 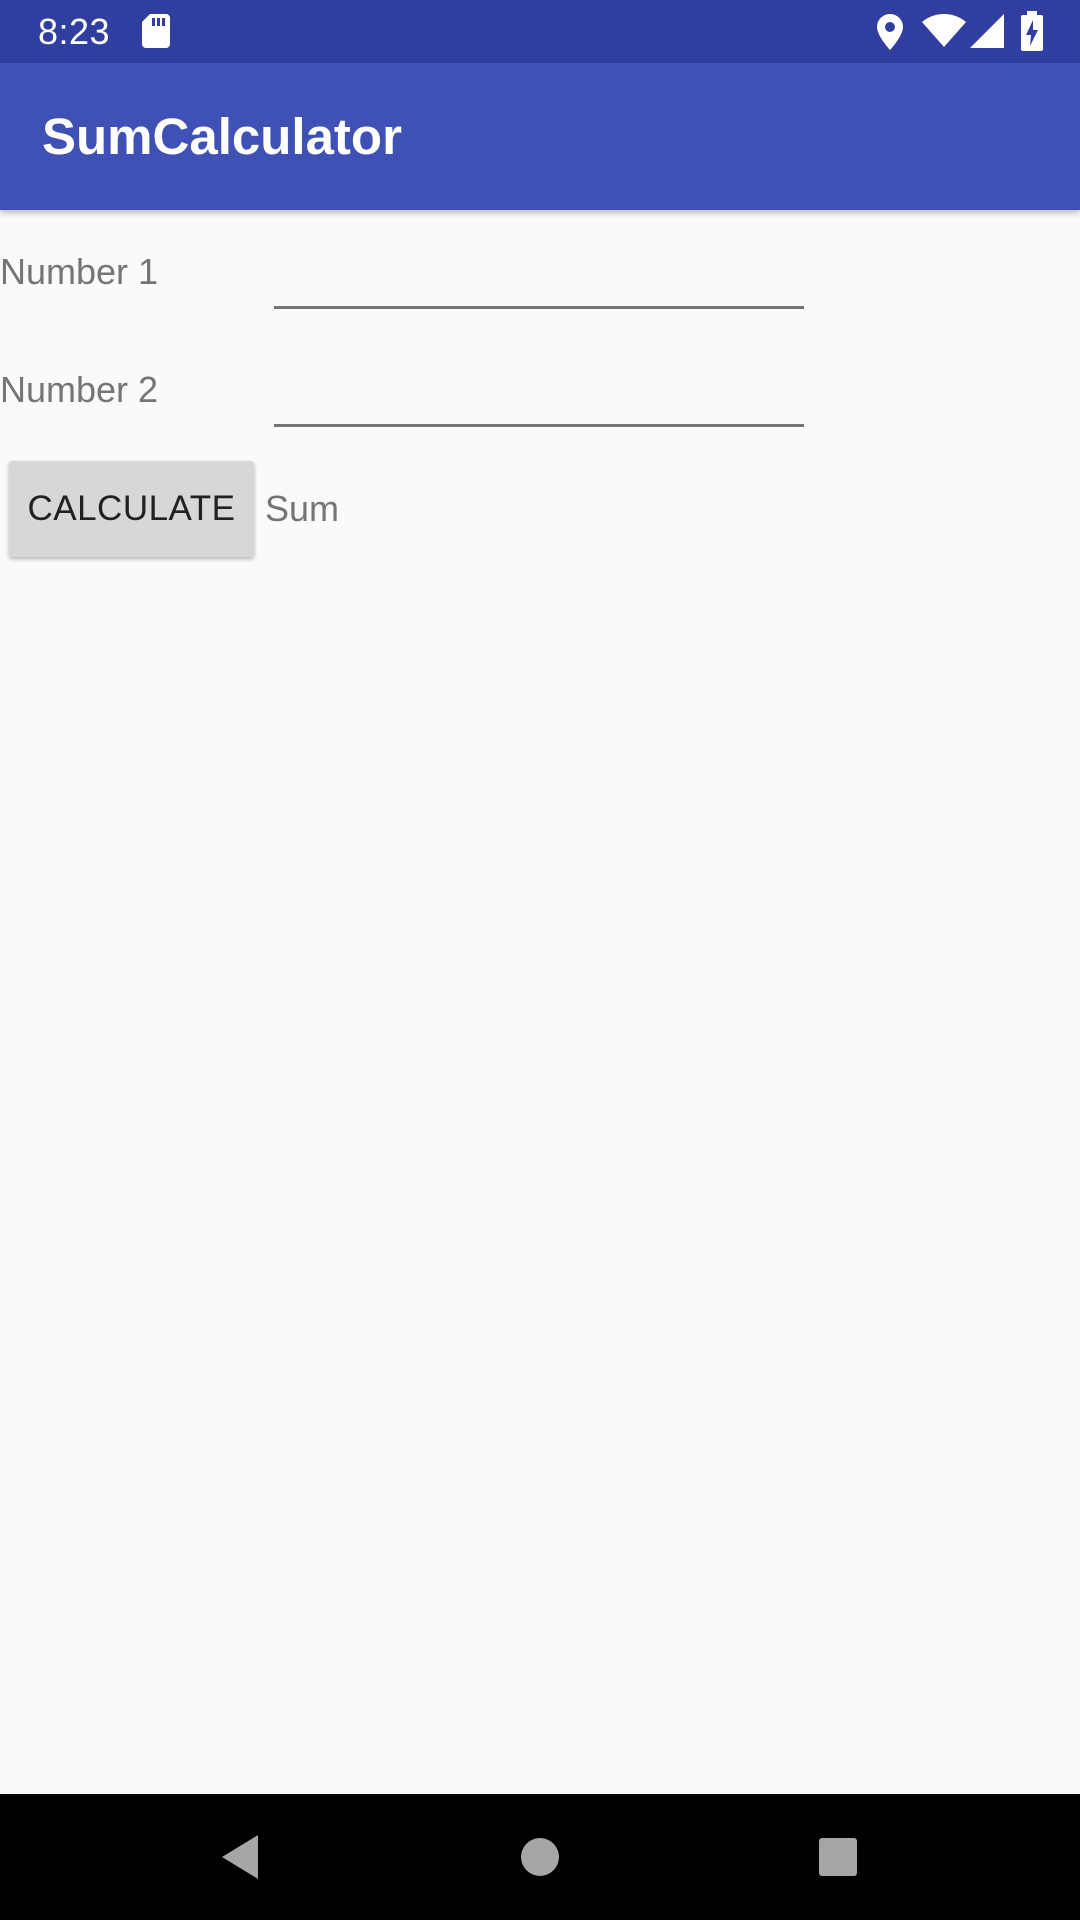 I want to click on nav-bar, so click(x=540, y=1857).